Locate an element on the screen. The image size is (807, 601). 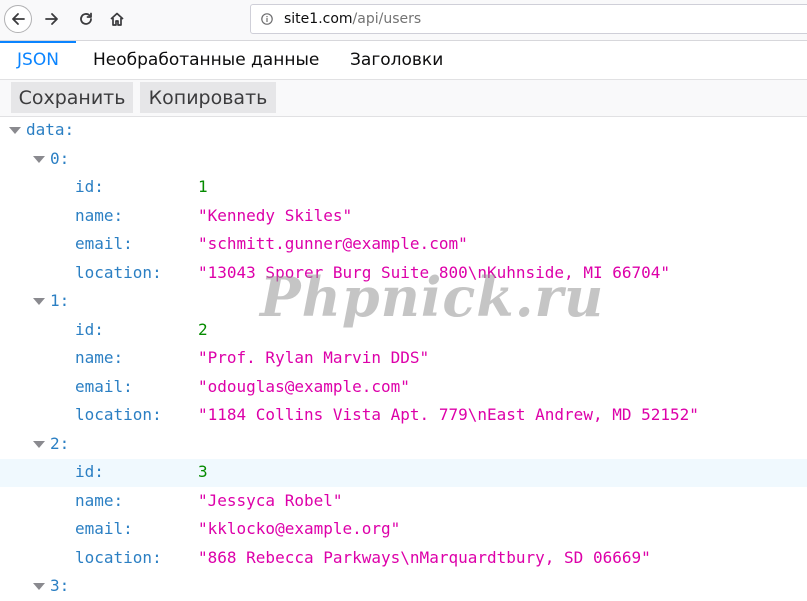
tree-row-field: id: 2 is located at coordinates (403, 331).